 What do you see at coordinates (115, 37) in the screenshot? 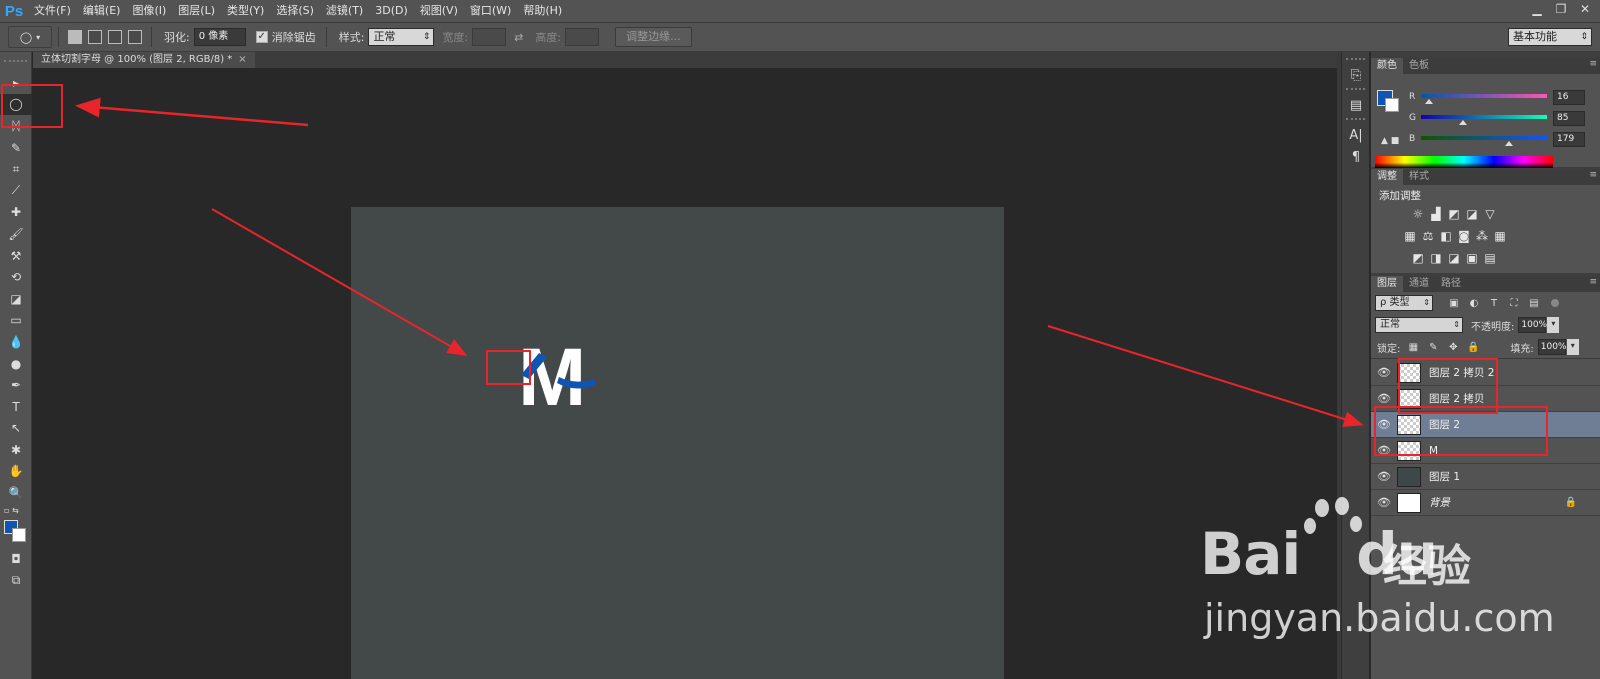
I see `subtract-from-selection-button` at bounding box center [115, 37].